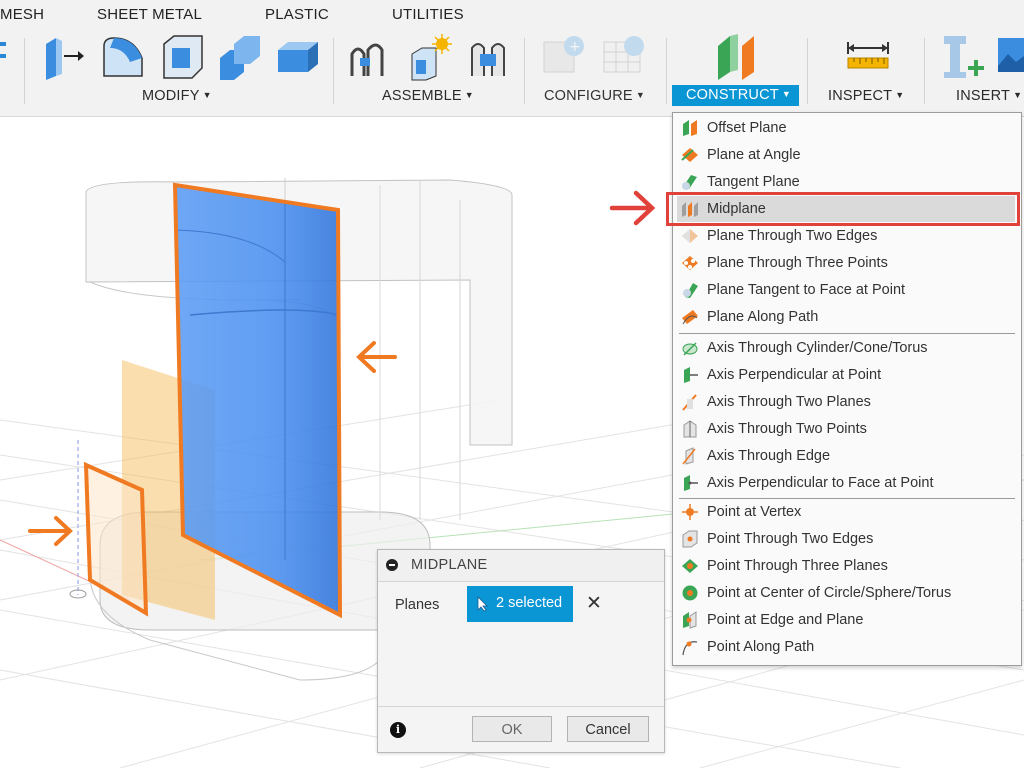  What do you see at coordinates (449, 565) in the screenshot?
I see `dialog-title: MIDPLANE` at bounding box center [449, 565].